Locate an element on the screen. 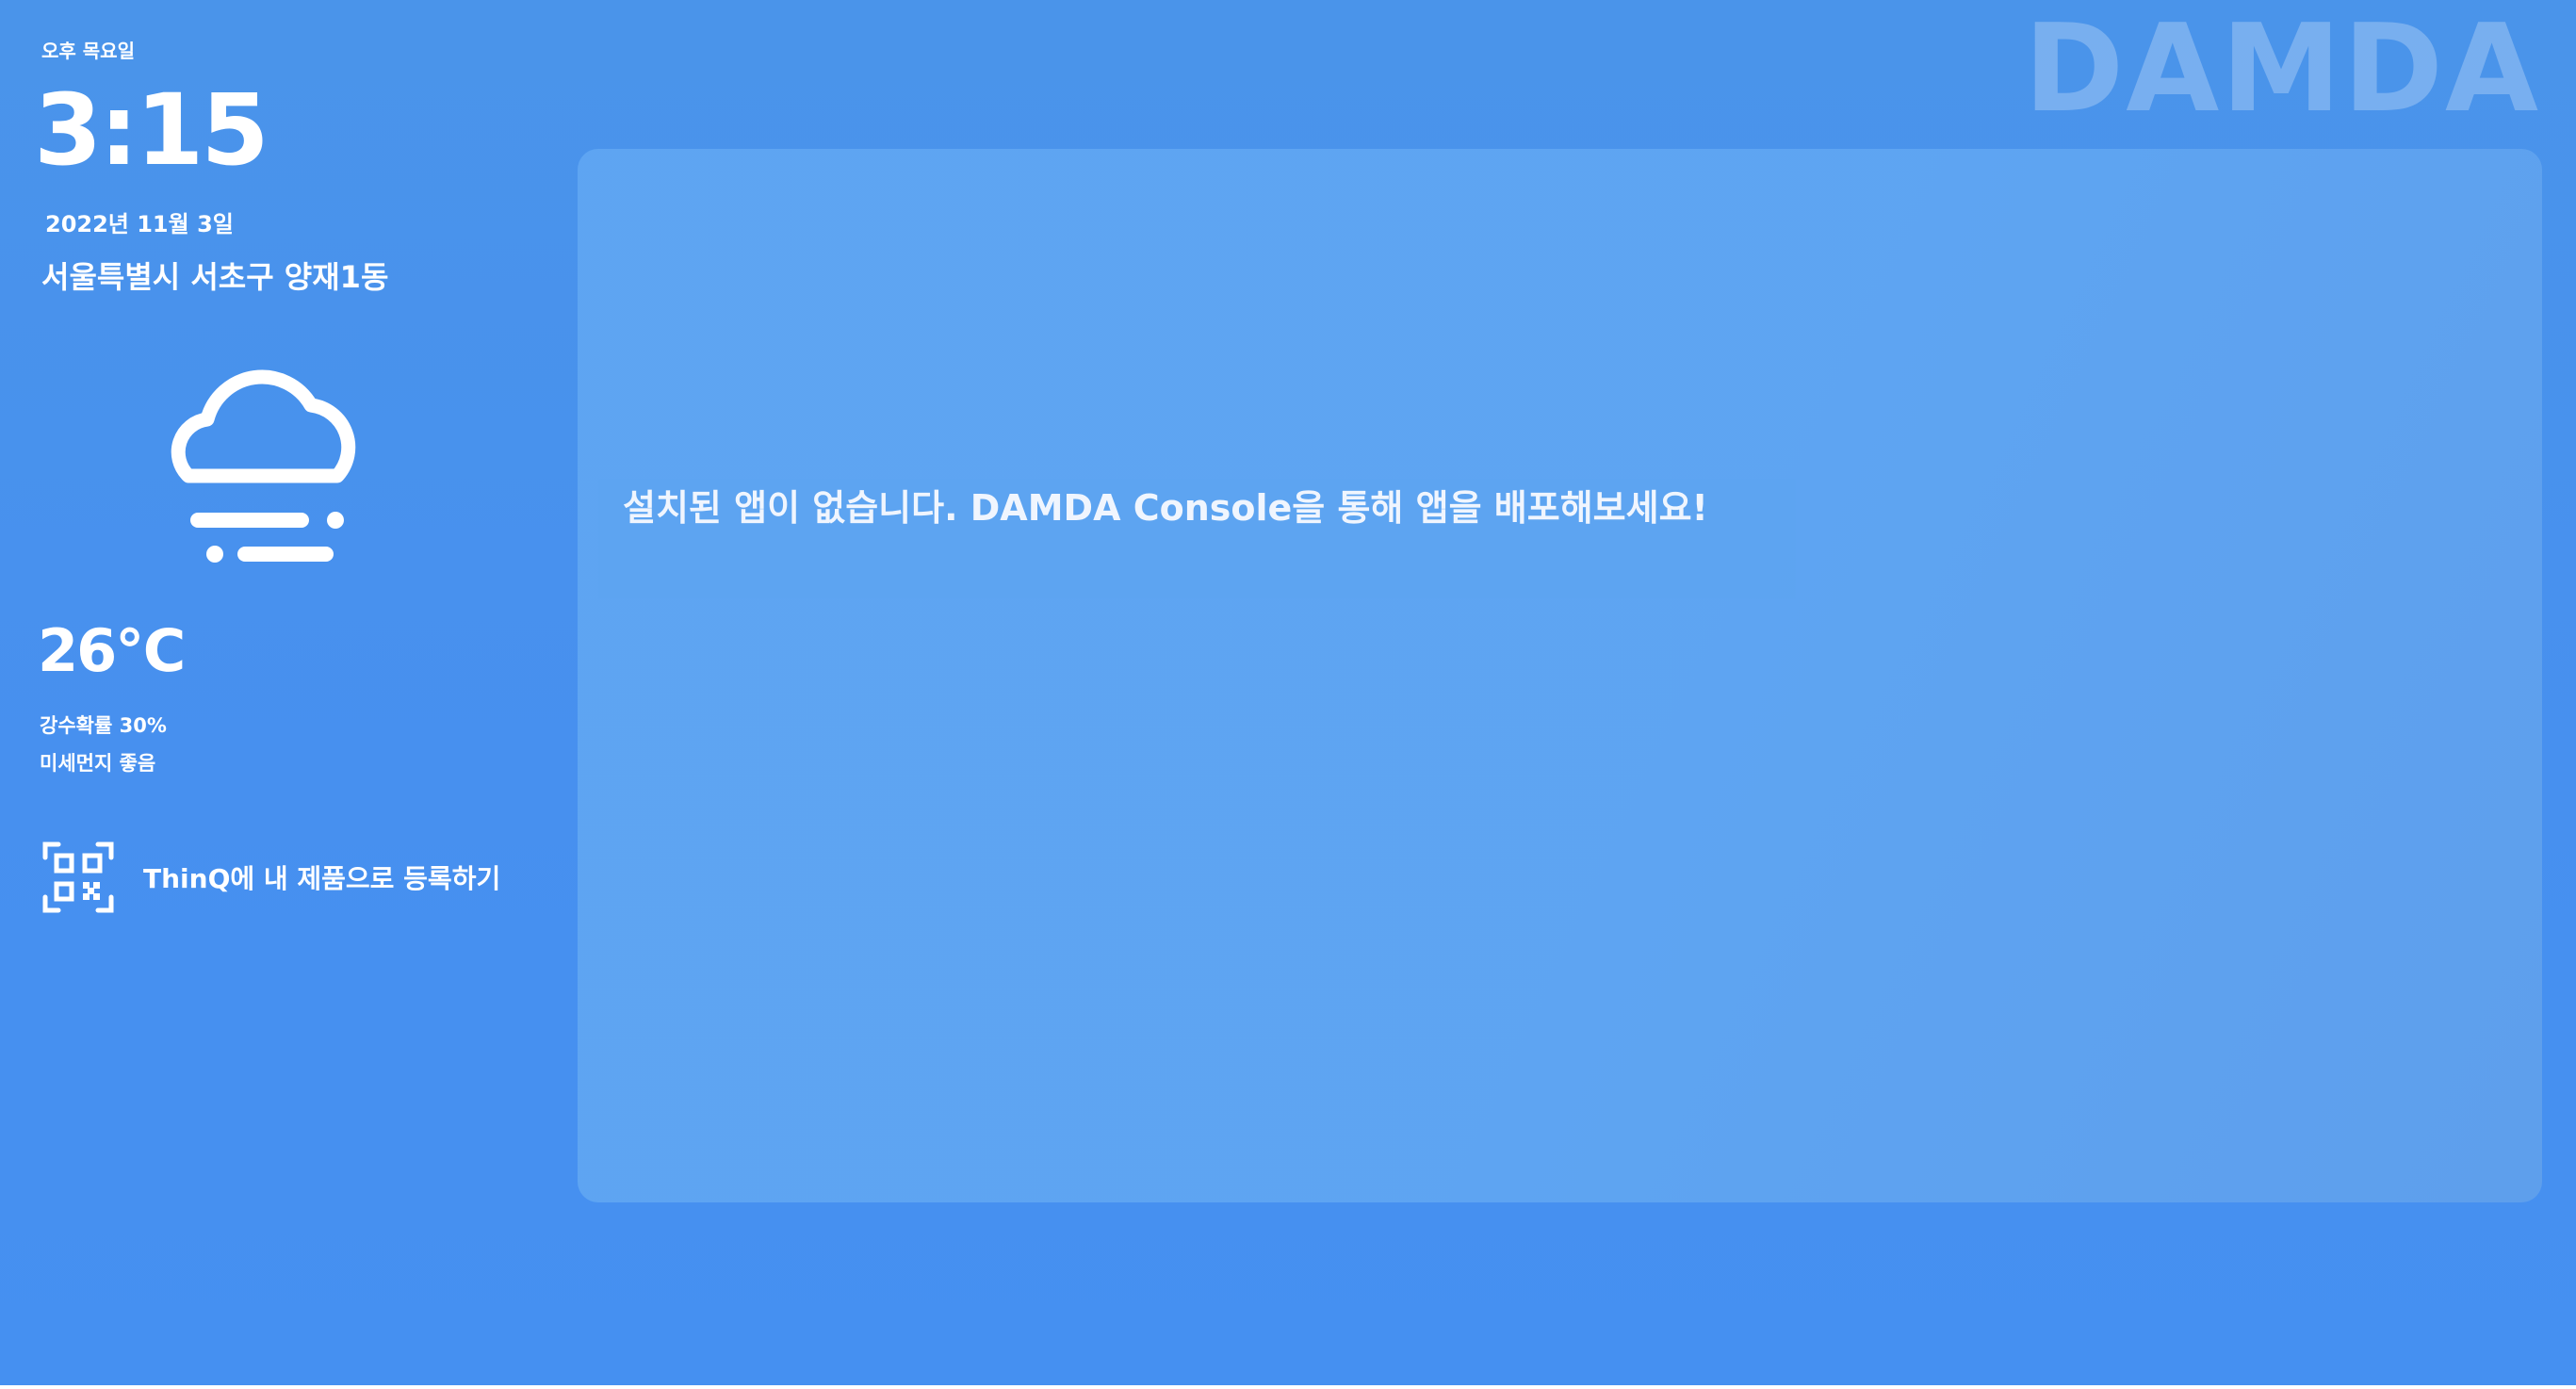  current-date: 2022년 11월 3일 is located at coordinates (139, 224).